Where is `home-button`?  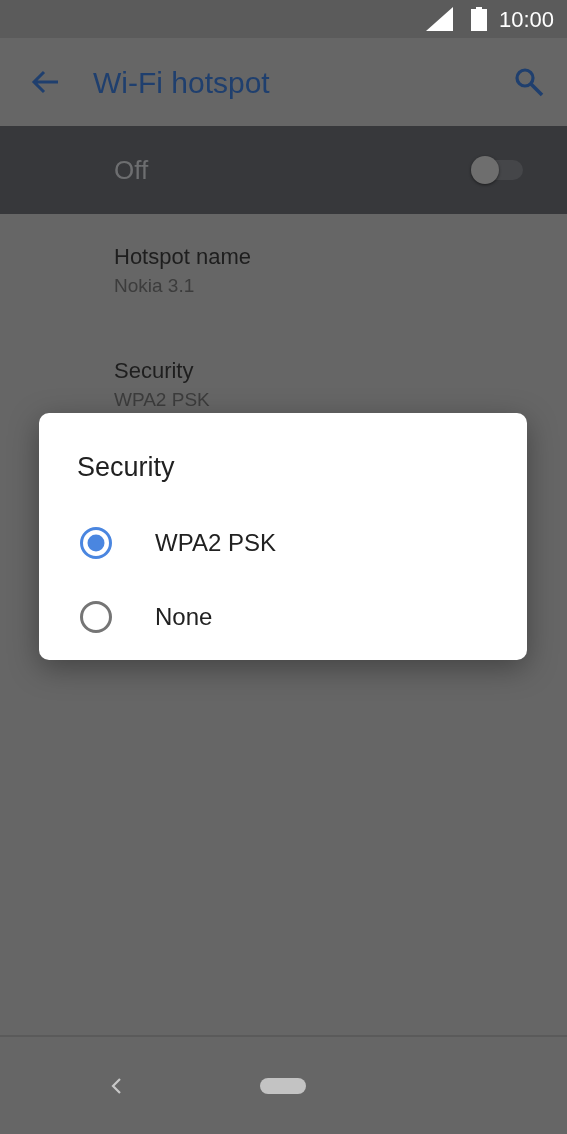 home-button is located at coordinates (283, 1085).